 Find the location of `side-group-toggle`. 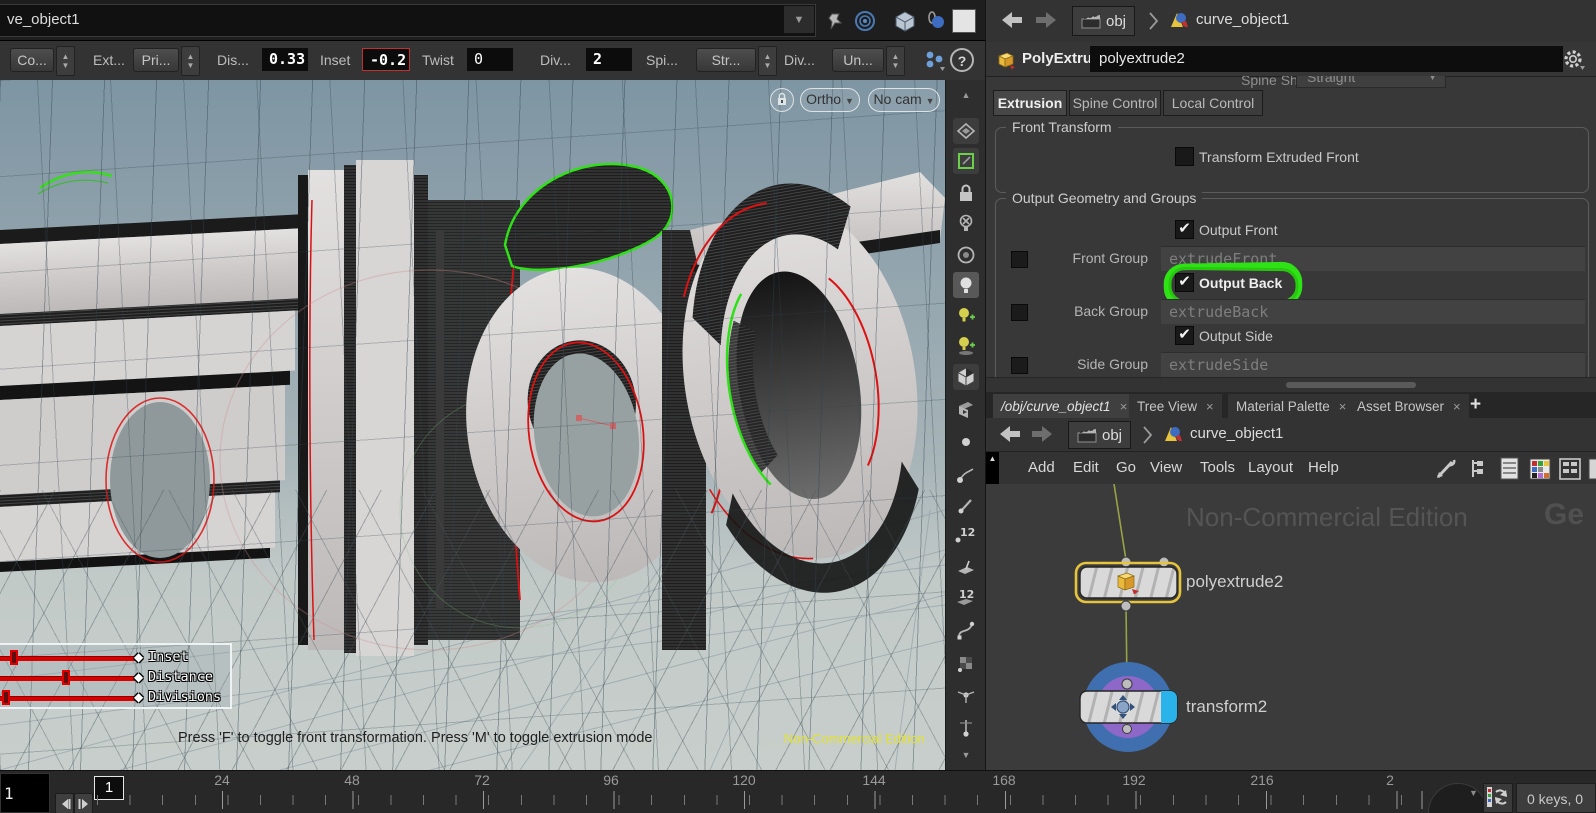

side-group-toggle is located at coordinates (1019, 365).